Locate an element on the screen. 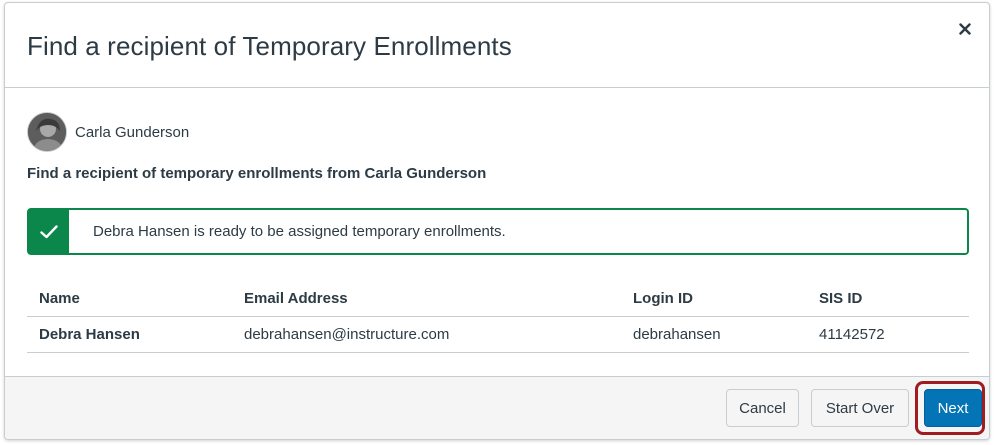  source-user-name: Carla Gunderson is located at coordinates (132, 132).